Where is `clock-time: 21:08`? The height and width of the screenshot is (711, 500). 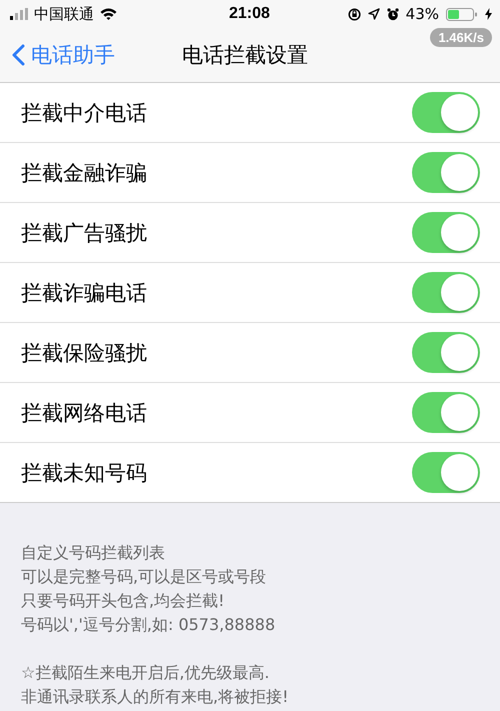
clock-time: 21:08 is located at coordinates (249, 14).